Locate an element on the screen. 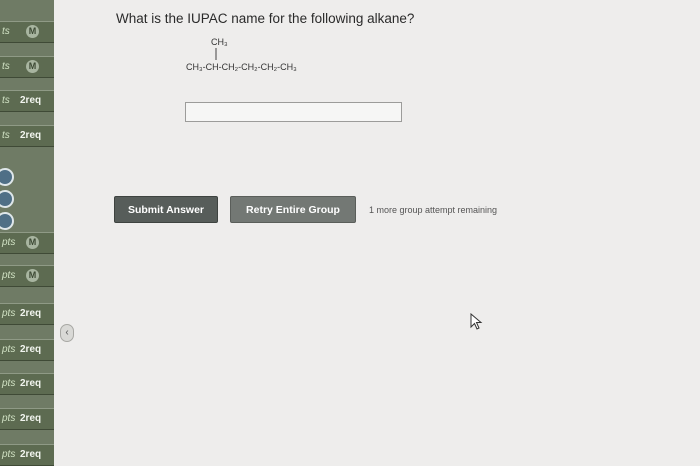 The height and width of the screenshot is (466, 700). sidebar-item-5: pts M is located at coordinates (27, 243).